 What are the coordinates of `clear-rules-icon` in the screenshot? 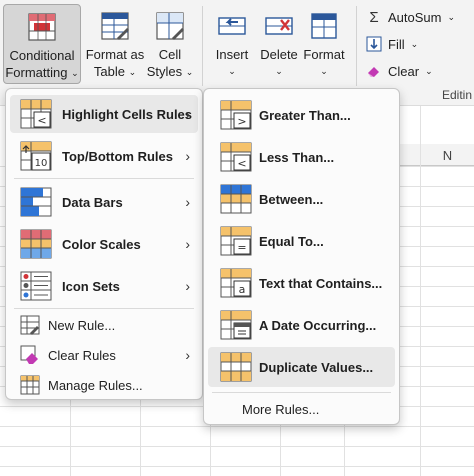 It's located at (29, 354).